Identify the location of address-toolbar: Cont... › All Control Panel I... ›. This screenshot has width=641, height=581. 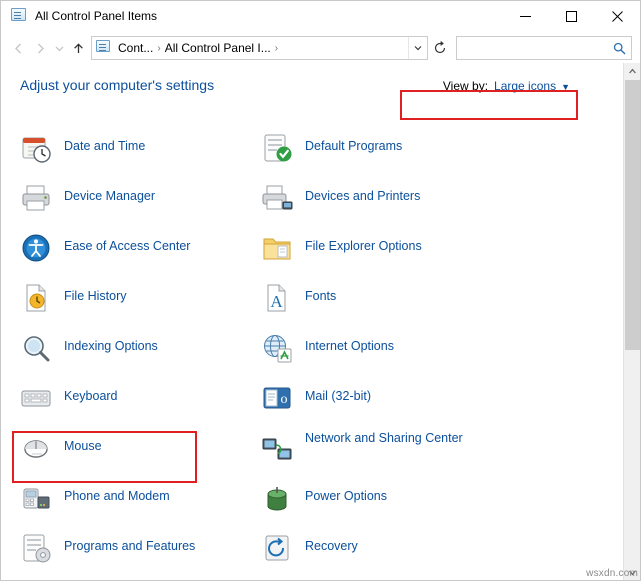
(320, 48).